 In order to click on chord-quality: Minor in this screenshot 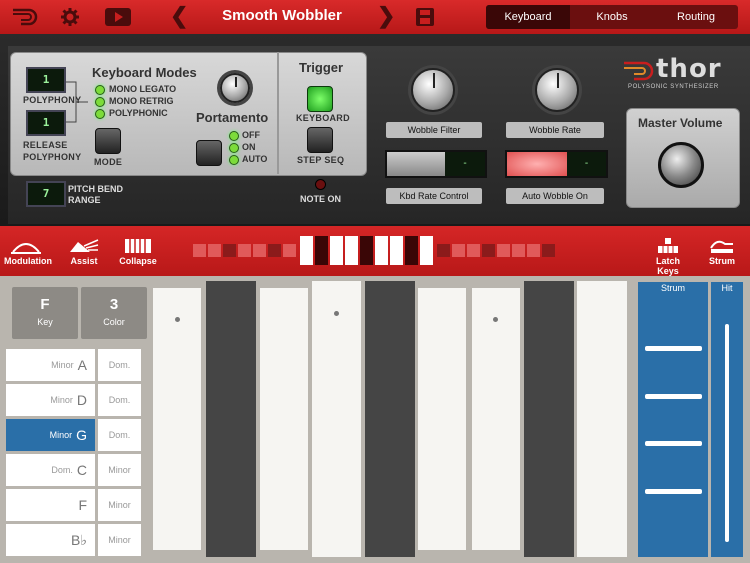, I will do `click(62, 365)`.